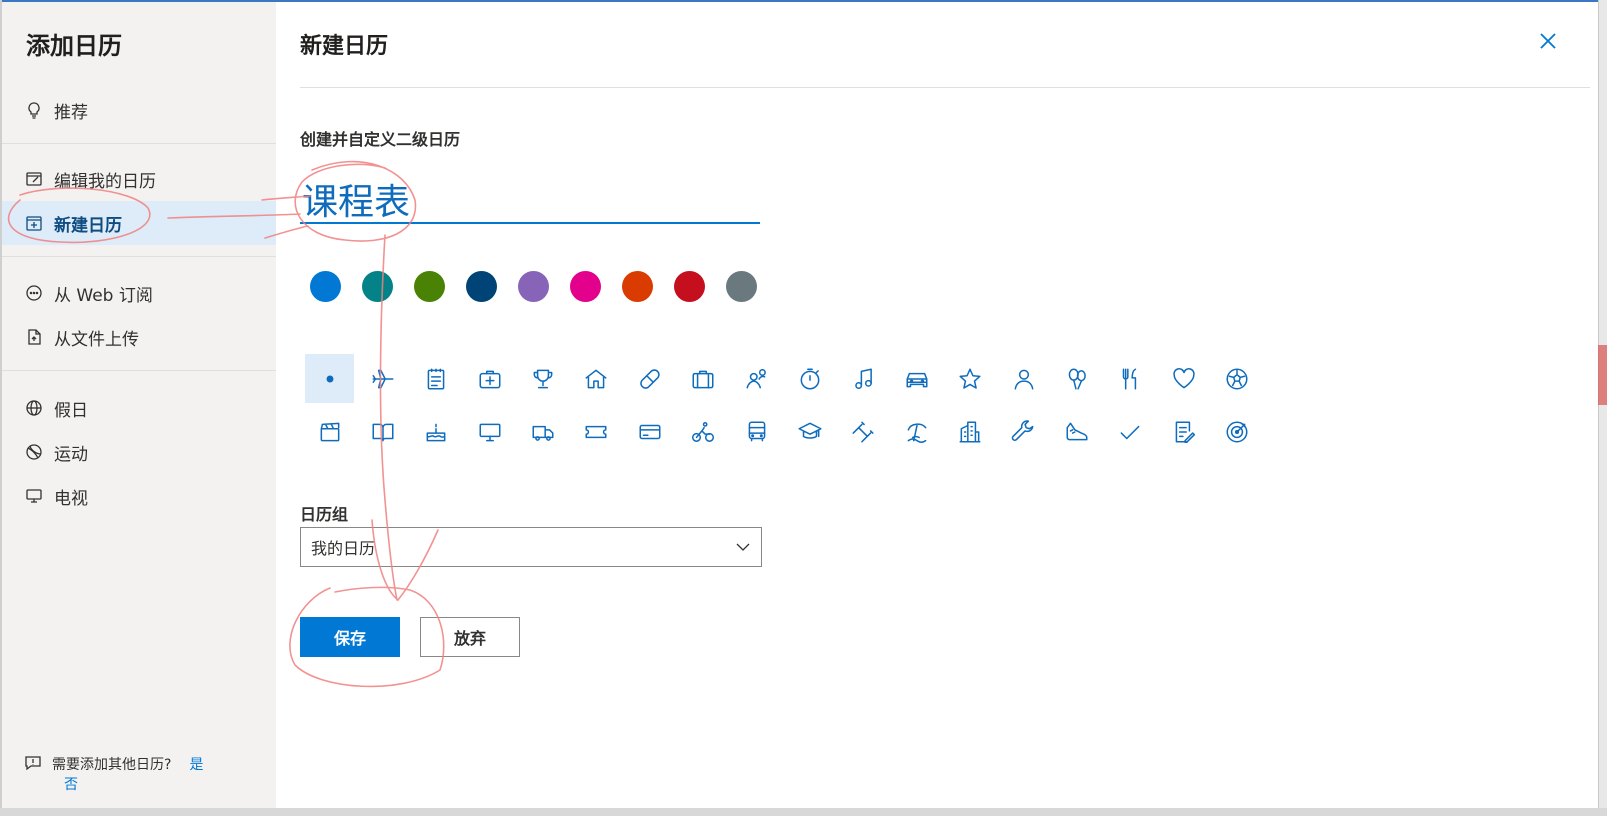 The width and height of the screenshot is (1607, 816). I want to click on sidebar-item-upload-file: 从文件上传, so click(139, 337).